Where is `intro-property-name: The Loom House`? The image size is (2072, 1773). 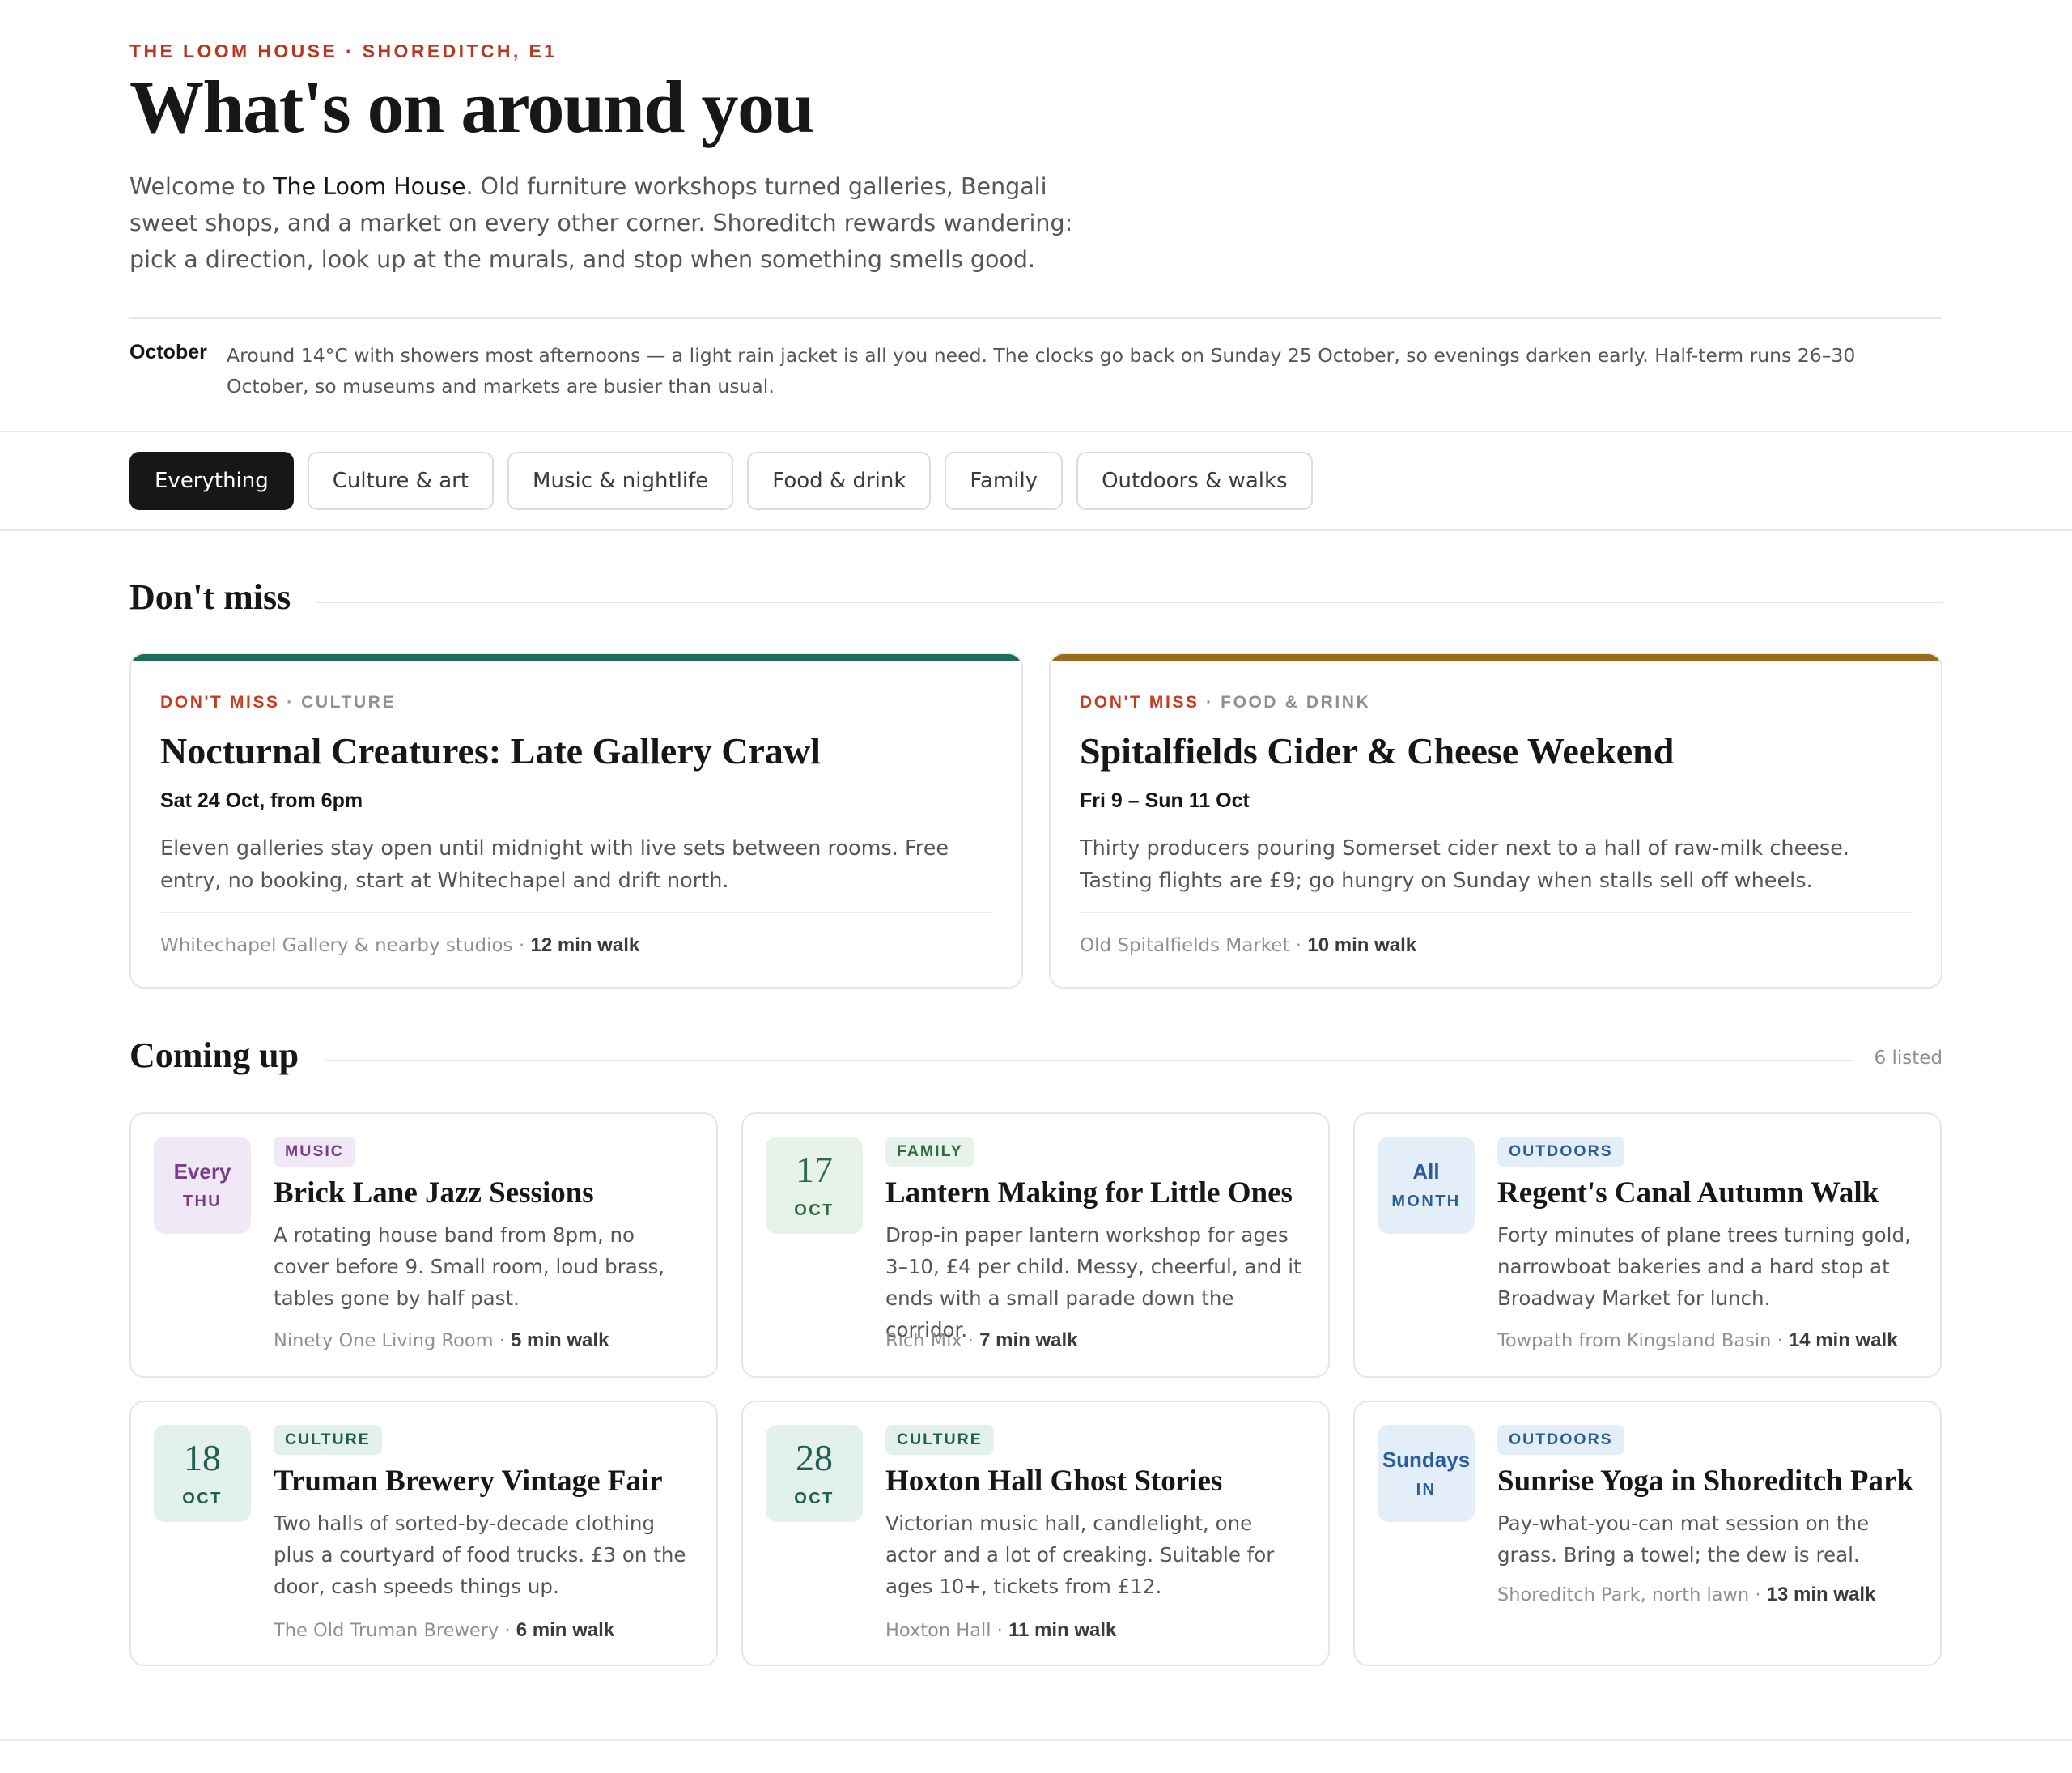
intro-property-name: The Loom House is located at coordinates (369, 186).